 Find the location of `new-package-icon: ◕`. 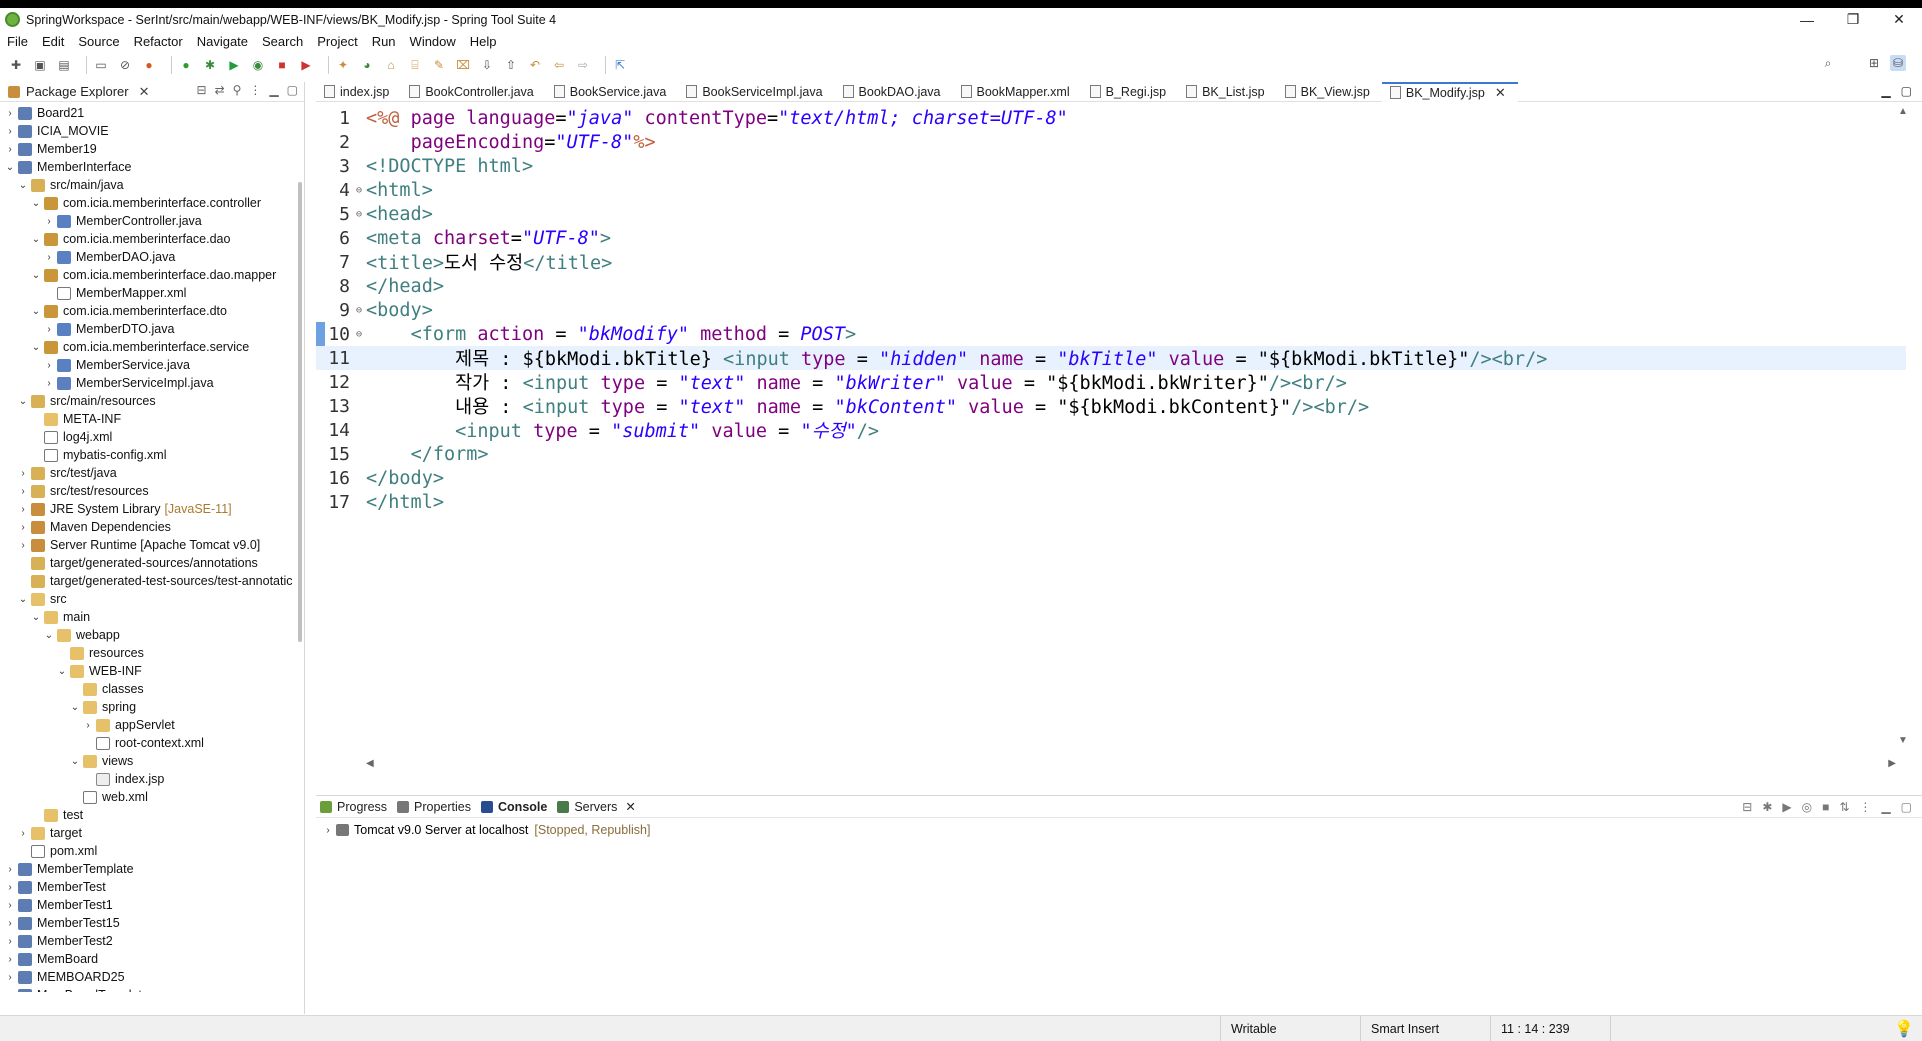

new-package-icon: ◕ is located at coordinates (367, 65).